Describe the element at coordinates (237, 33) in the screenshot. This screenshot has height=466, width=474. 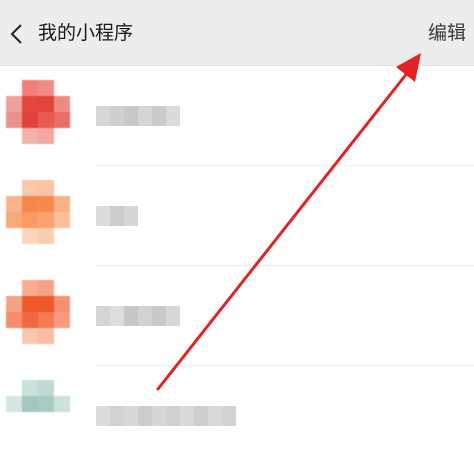
I see `navigation-bar: 我的小程序 编辑` at that location.